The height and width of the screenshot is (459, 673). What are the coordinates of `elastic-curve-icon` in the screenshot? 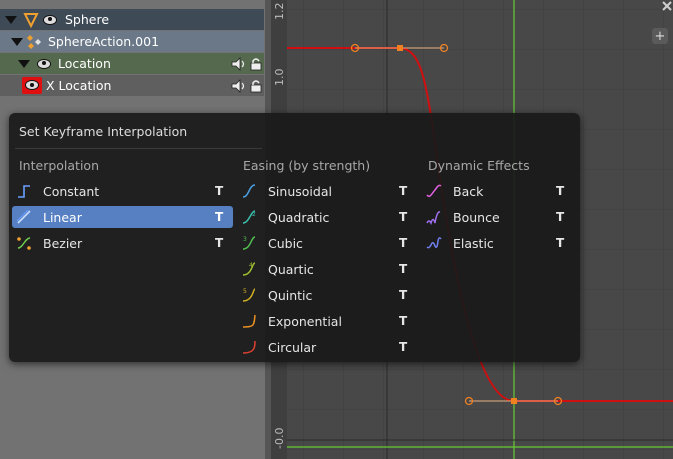 It's located at (434, 243).